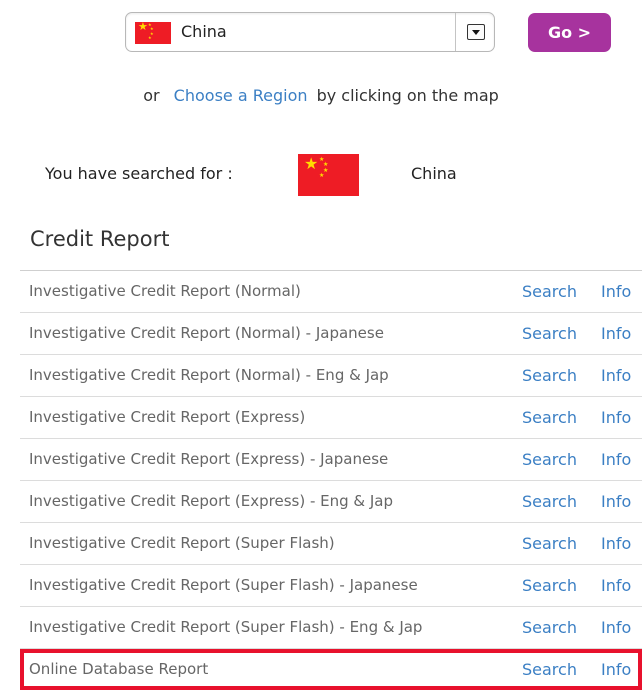 This screenshot has height=690, width=642. What do you see at coordinates (119, 669) in the screenshot?
I see `report-name: Online Database Report` at bounding box center [119, 669].